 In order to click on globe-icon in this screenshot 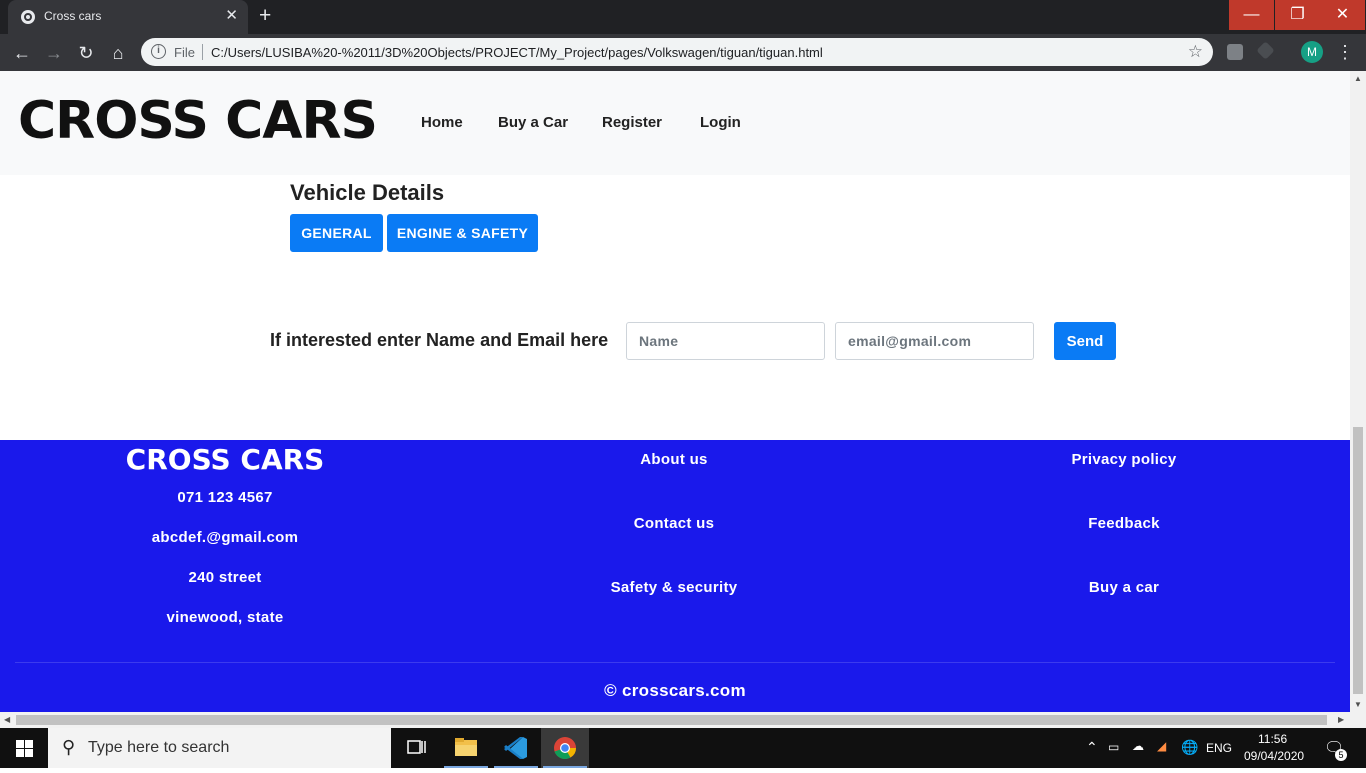, I will do `click(28, 17)`.